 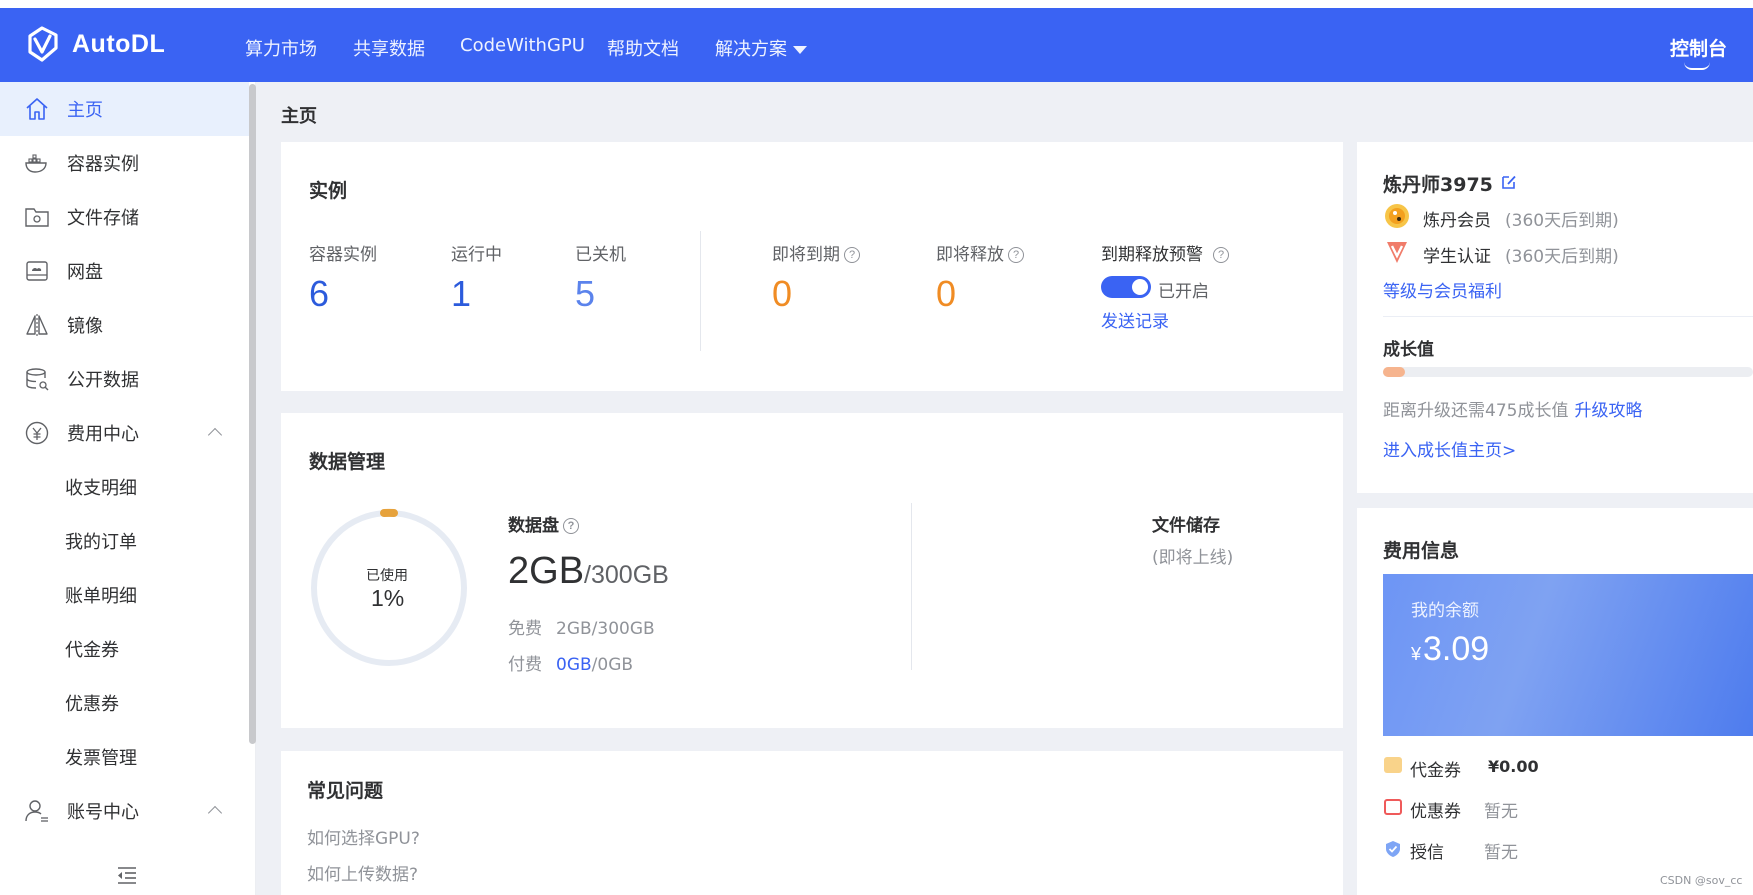 I want to click on page-title: 主页, so click(x=299, y=116).